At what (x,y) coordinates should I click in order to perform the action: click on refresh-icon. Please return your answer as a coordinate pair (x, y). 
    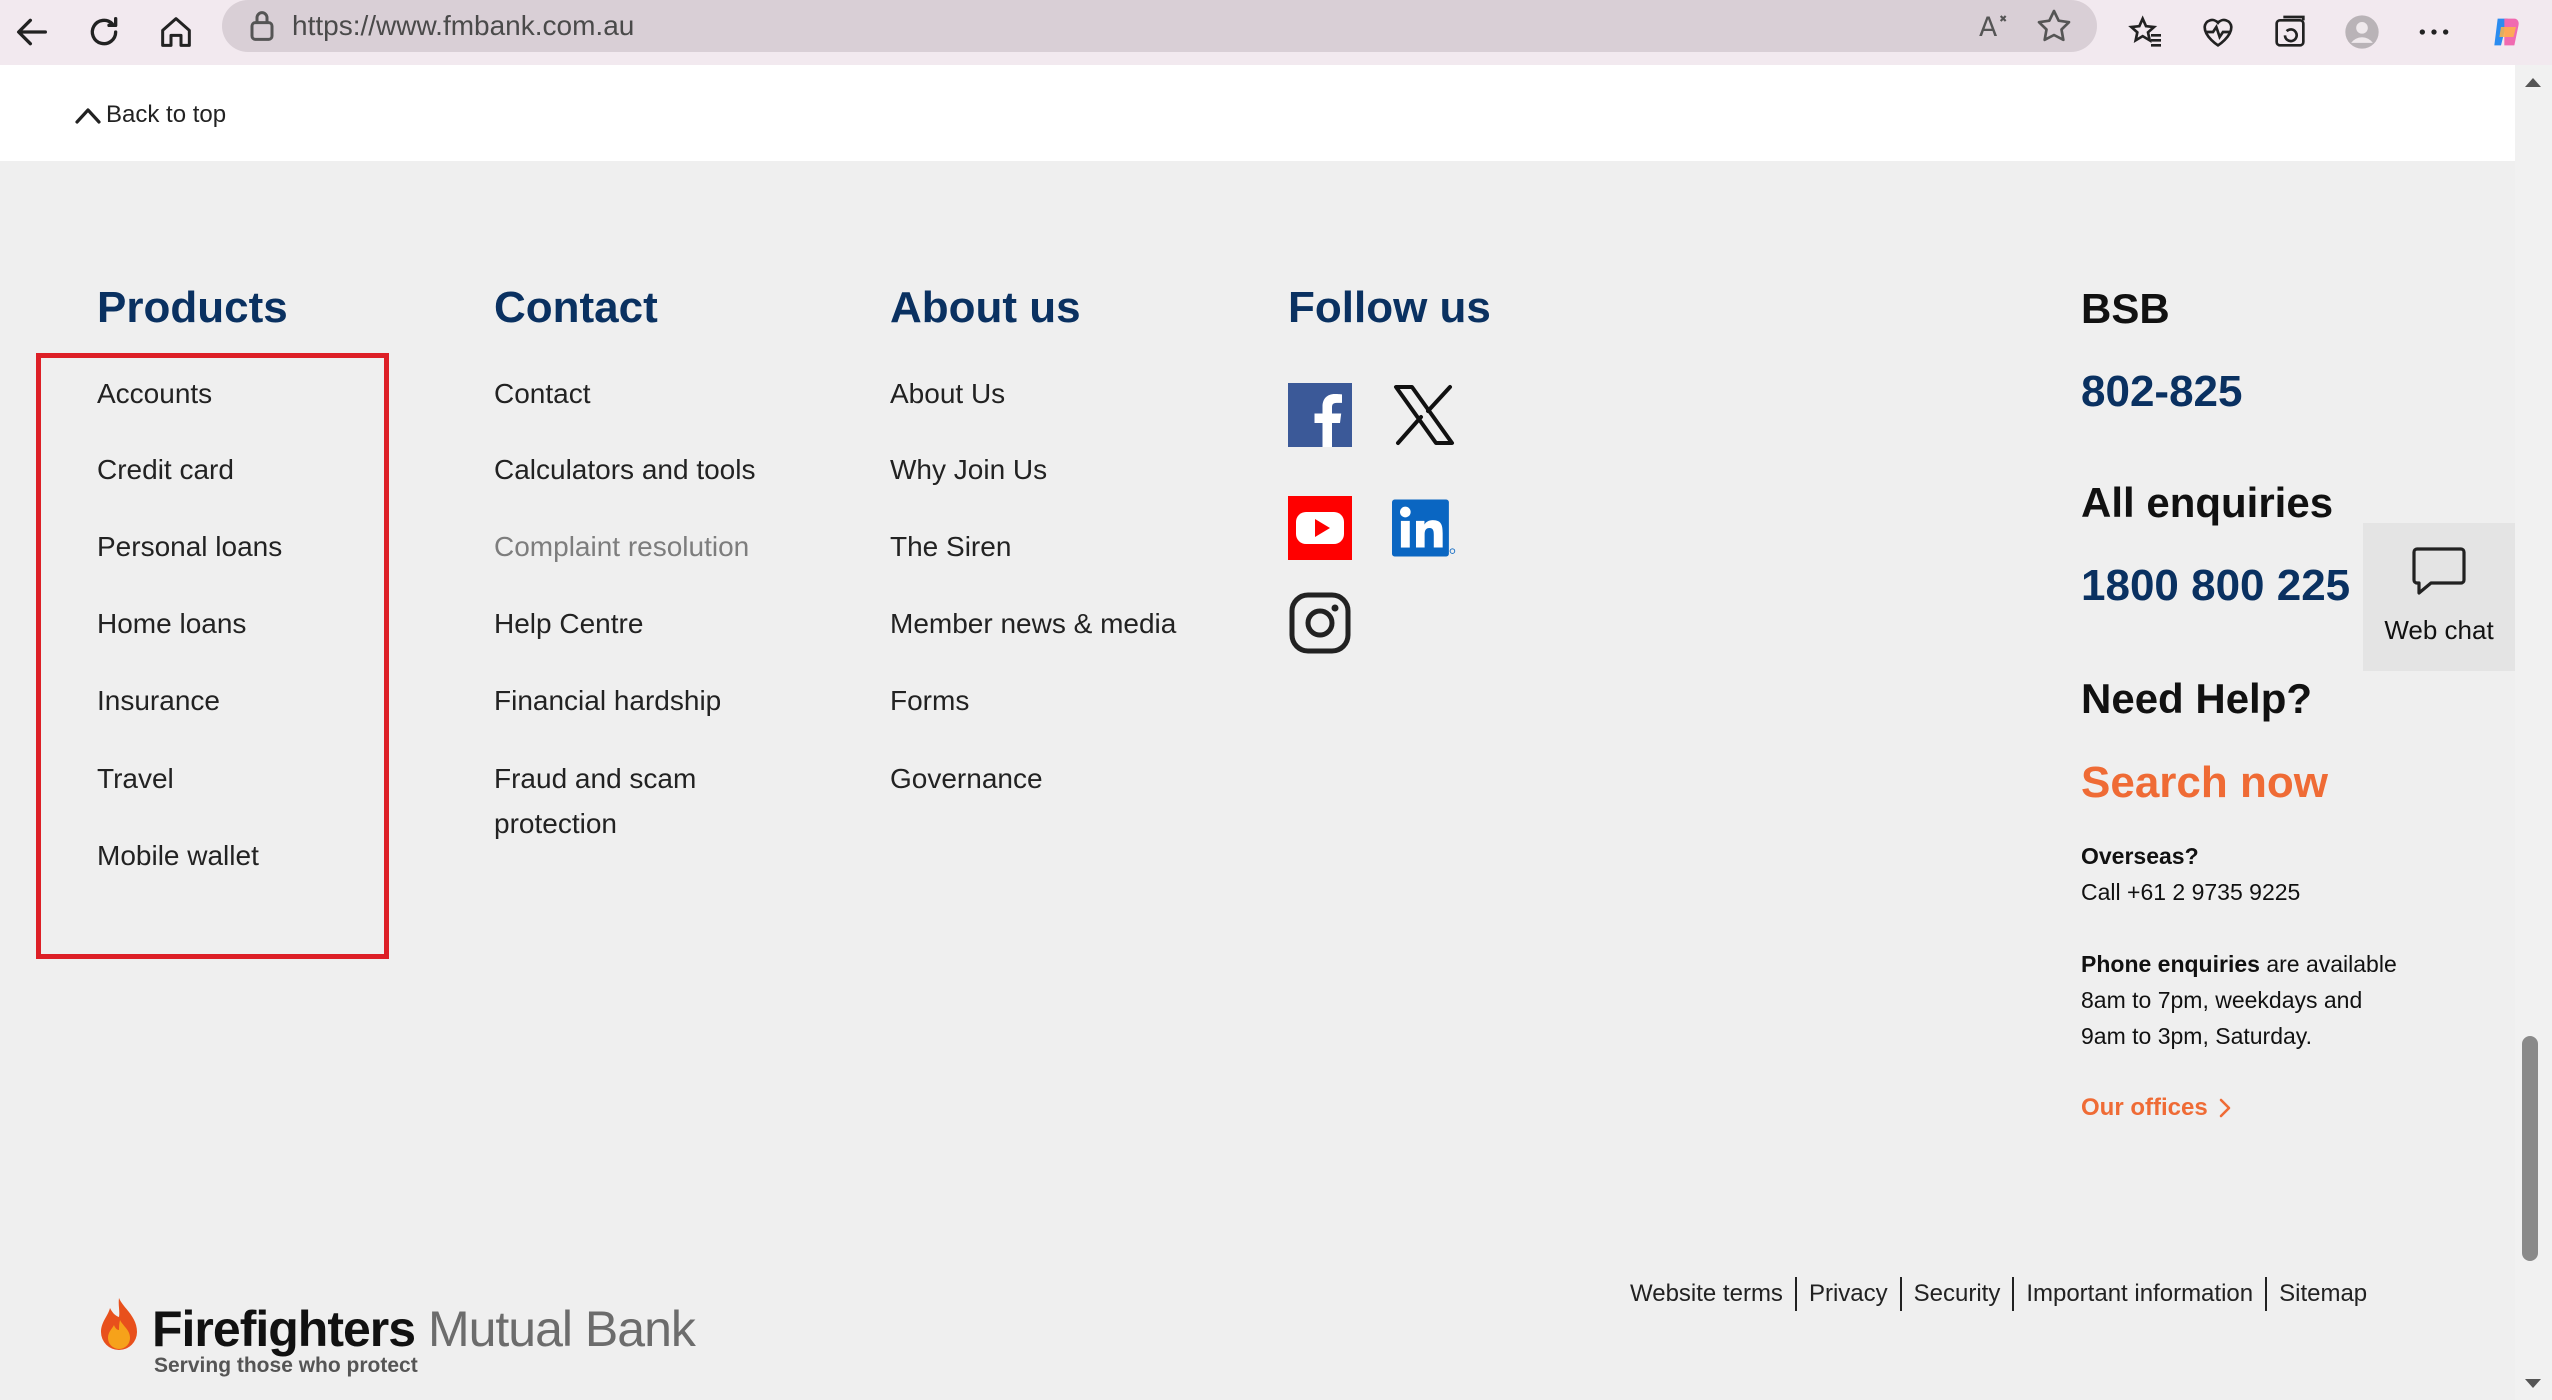
    Looking at the image, I should click on (104, 32).